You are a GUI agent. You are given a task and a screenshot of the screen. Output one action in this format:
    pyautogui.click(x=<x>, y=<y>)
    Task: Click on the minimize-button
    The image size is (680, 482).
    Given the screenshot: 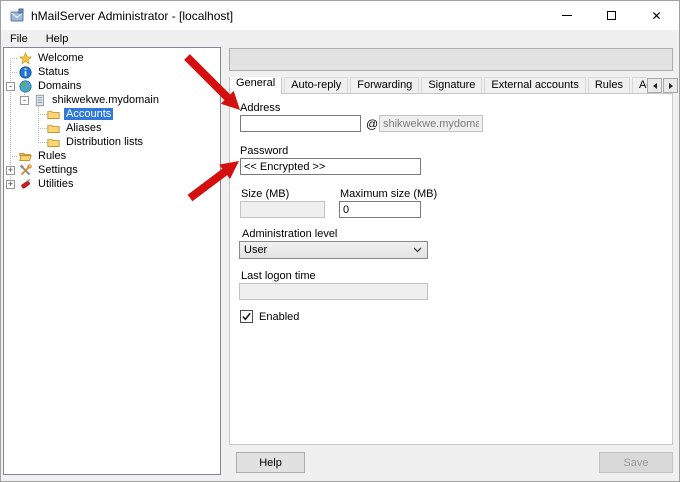 What is the action you would take?
    pyautogui.click(x=566, y=15)
    